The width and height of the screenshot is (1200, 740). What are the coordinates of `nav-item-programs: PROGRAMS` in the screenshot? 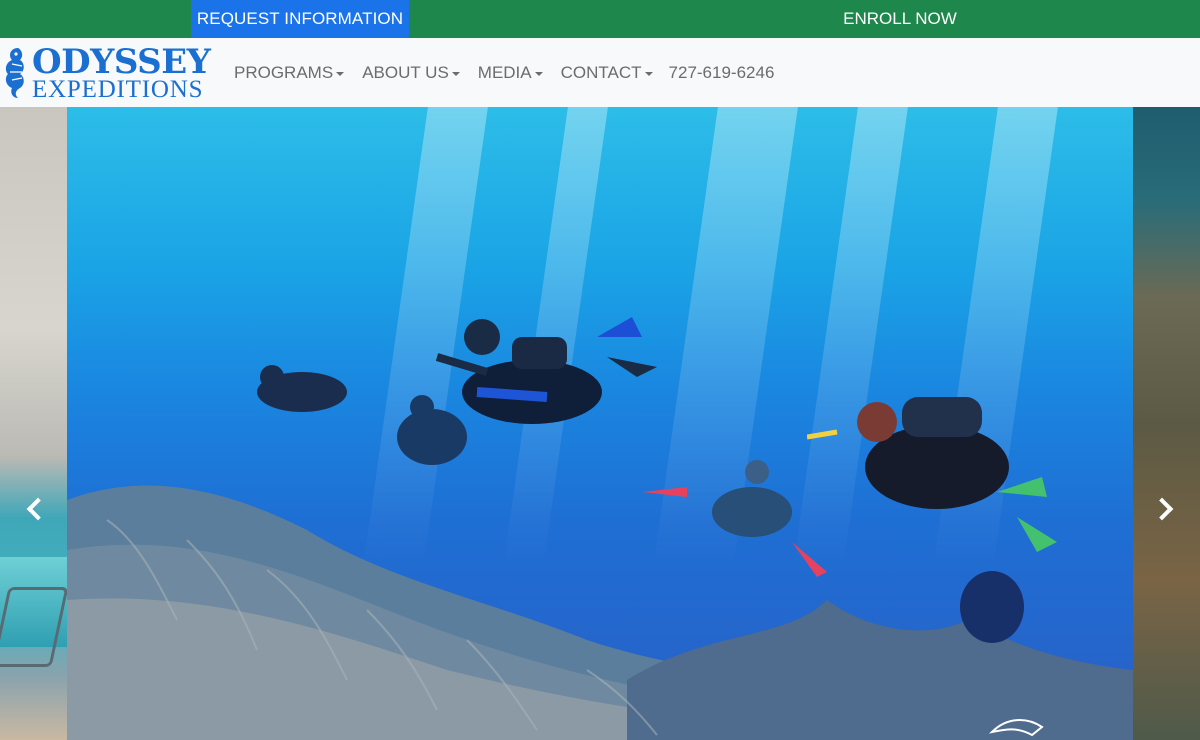 It's located at (289, 72).